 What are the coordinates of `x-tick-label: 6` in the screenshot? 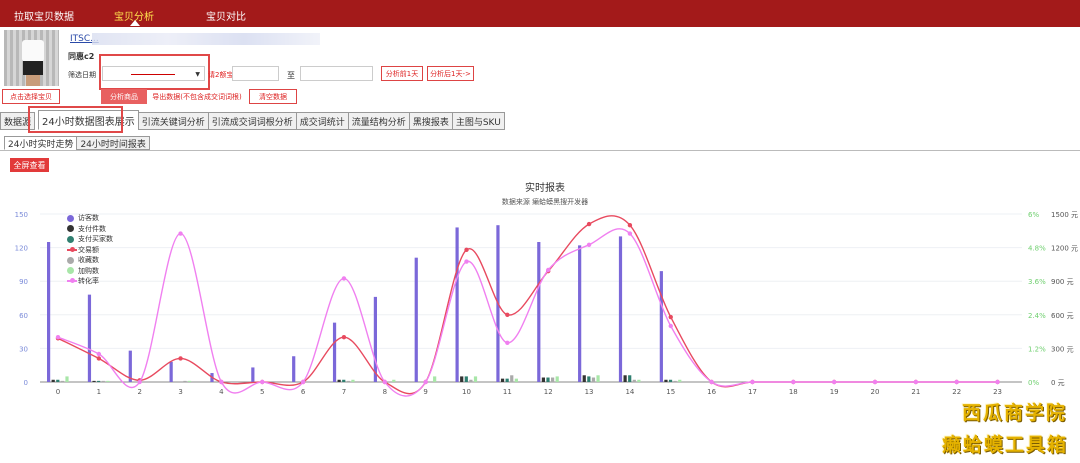 It's located at (303, 392).